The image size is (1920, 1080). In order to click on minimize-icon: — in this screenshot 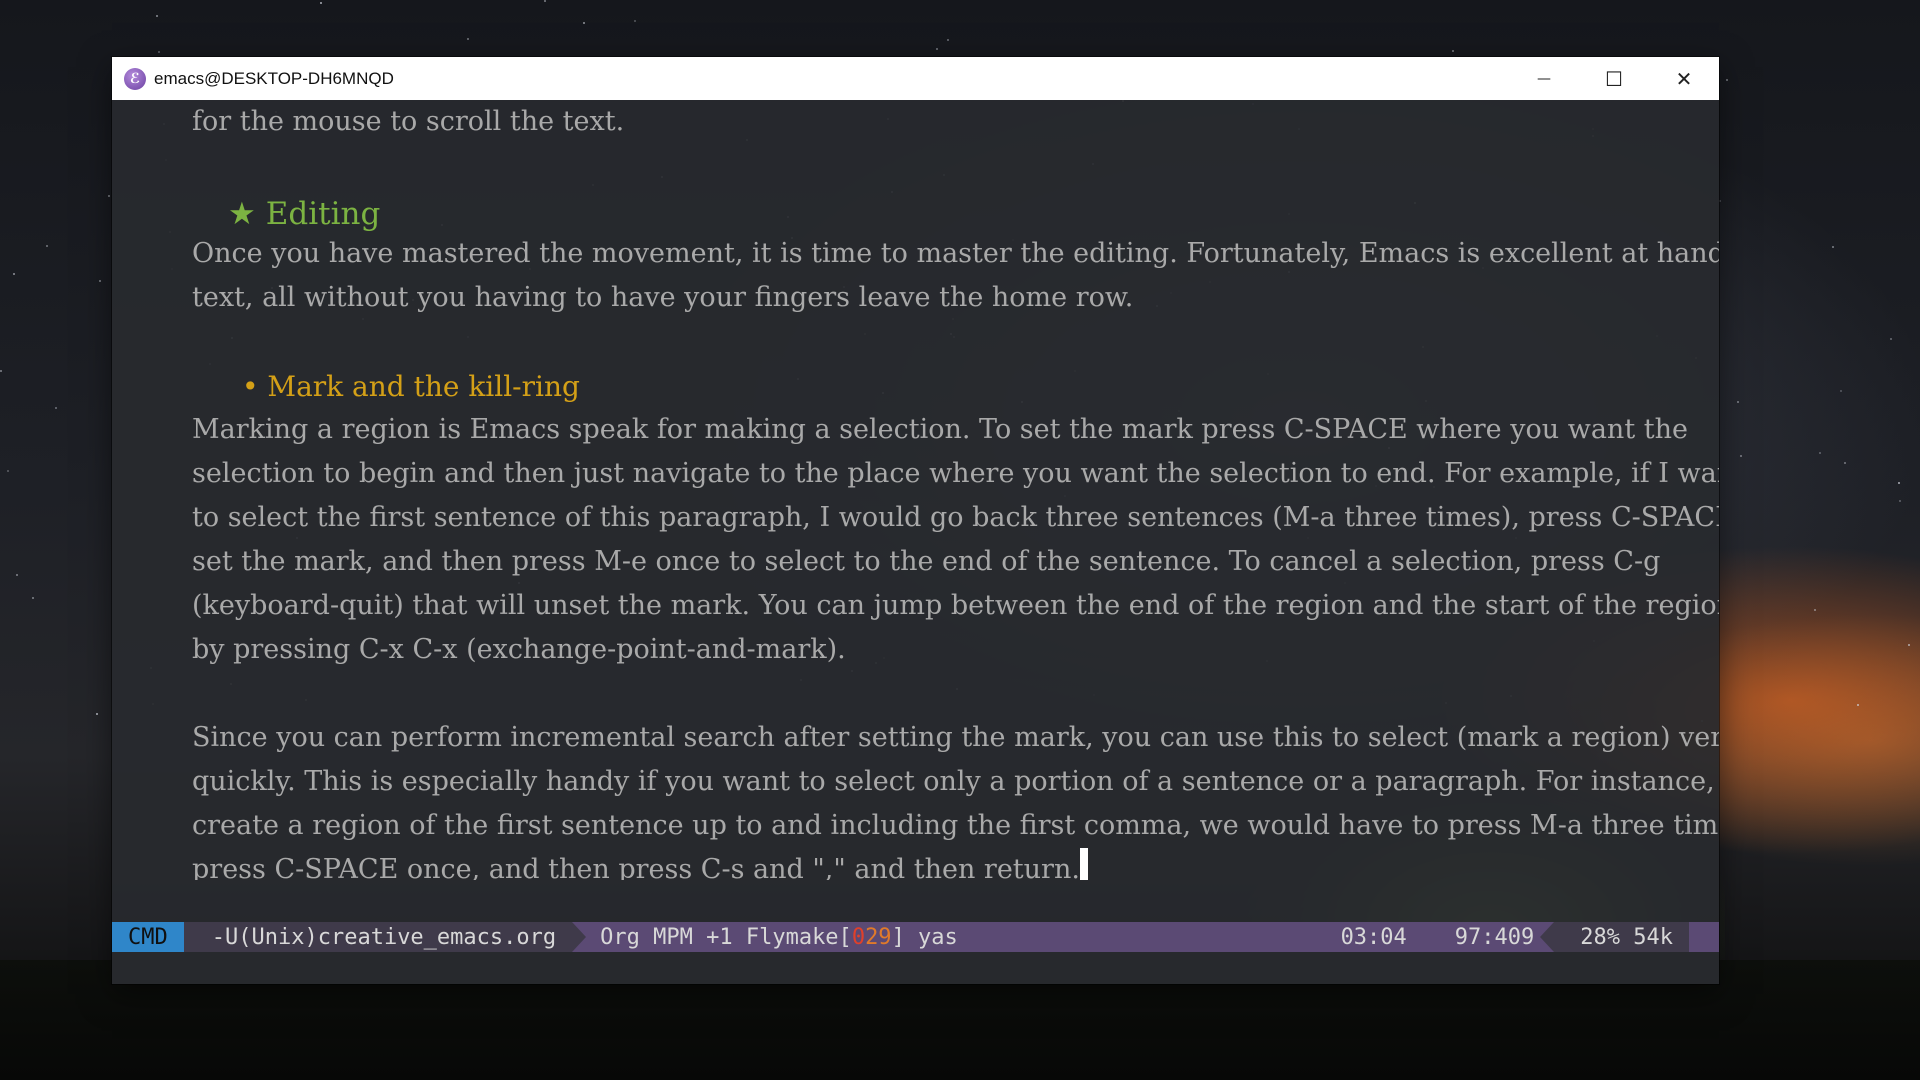, I will do `click(1544, 78)`.